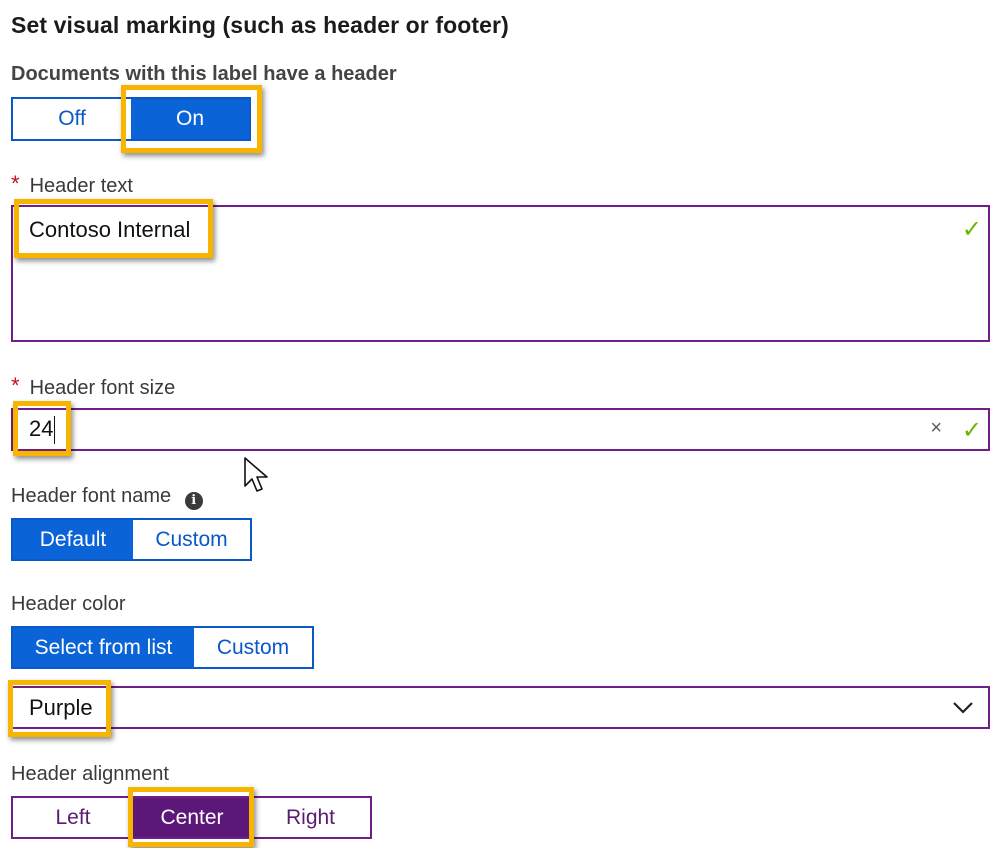  I want to click on header-toggle-label: Documents with this label have a header, so click(204, 74).